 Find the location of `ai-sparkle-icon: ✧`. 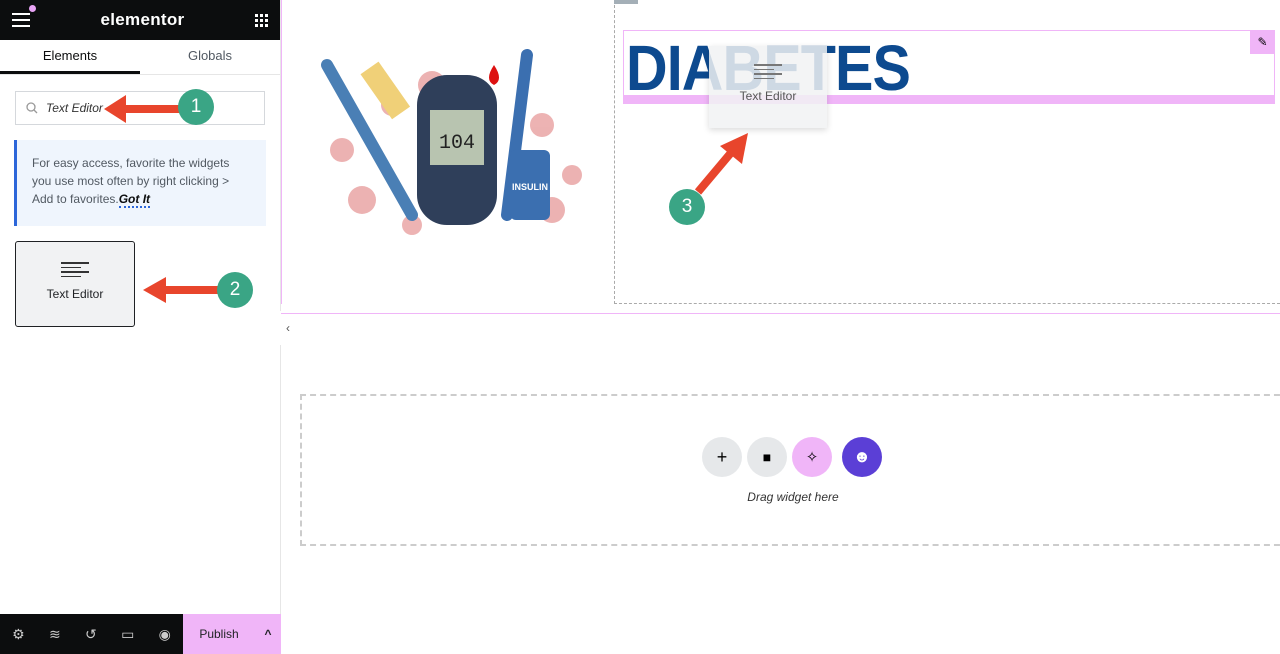

ai-sparkle-icon: ✧ is located at coordinates (812, 457).